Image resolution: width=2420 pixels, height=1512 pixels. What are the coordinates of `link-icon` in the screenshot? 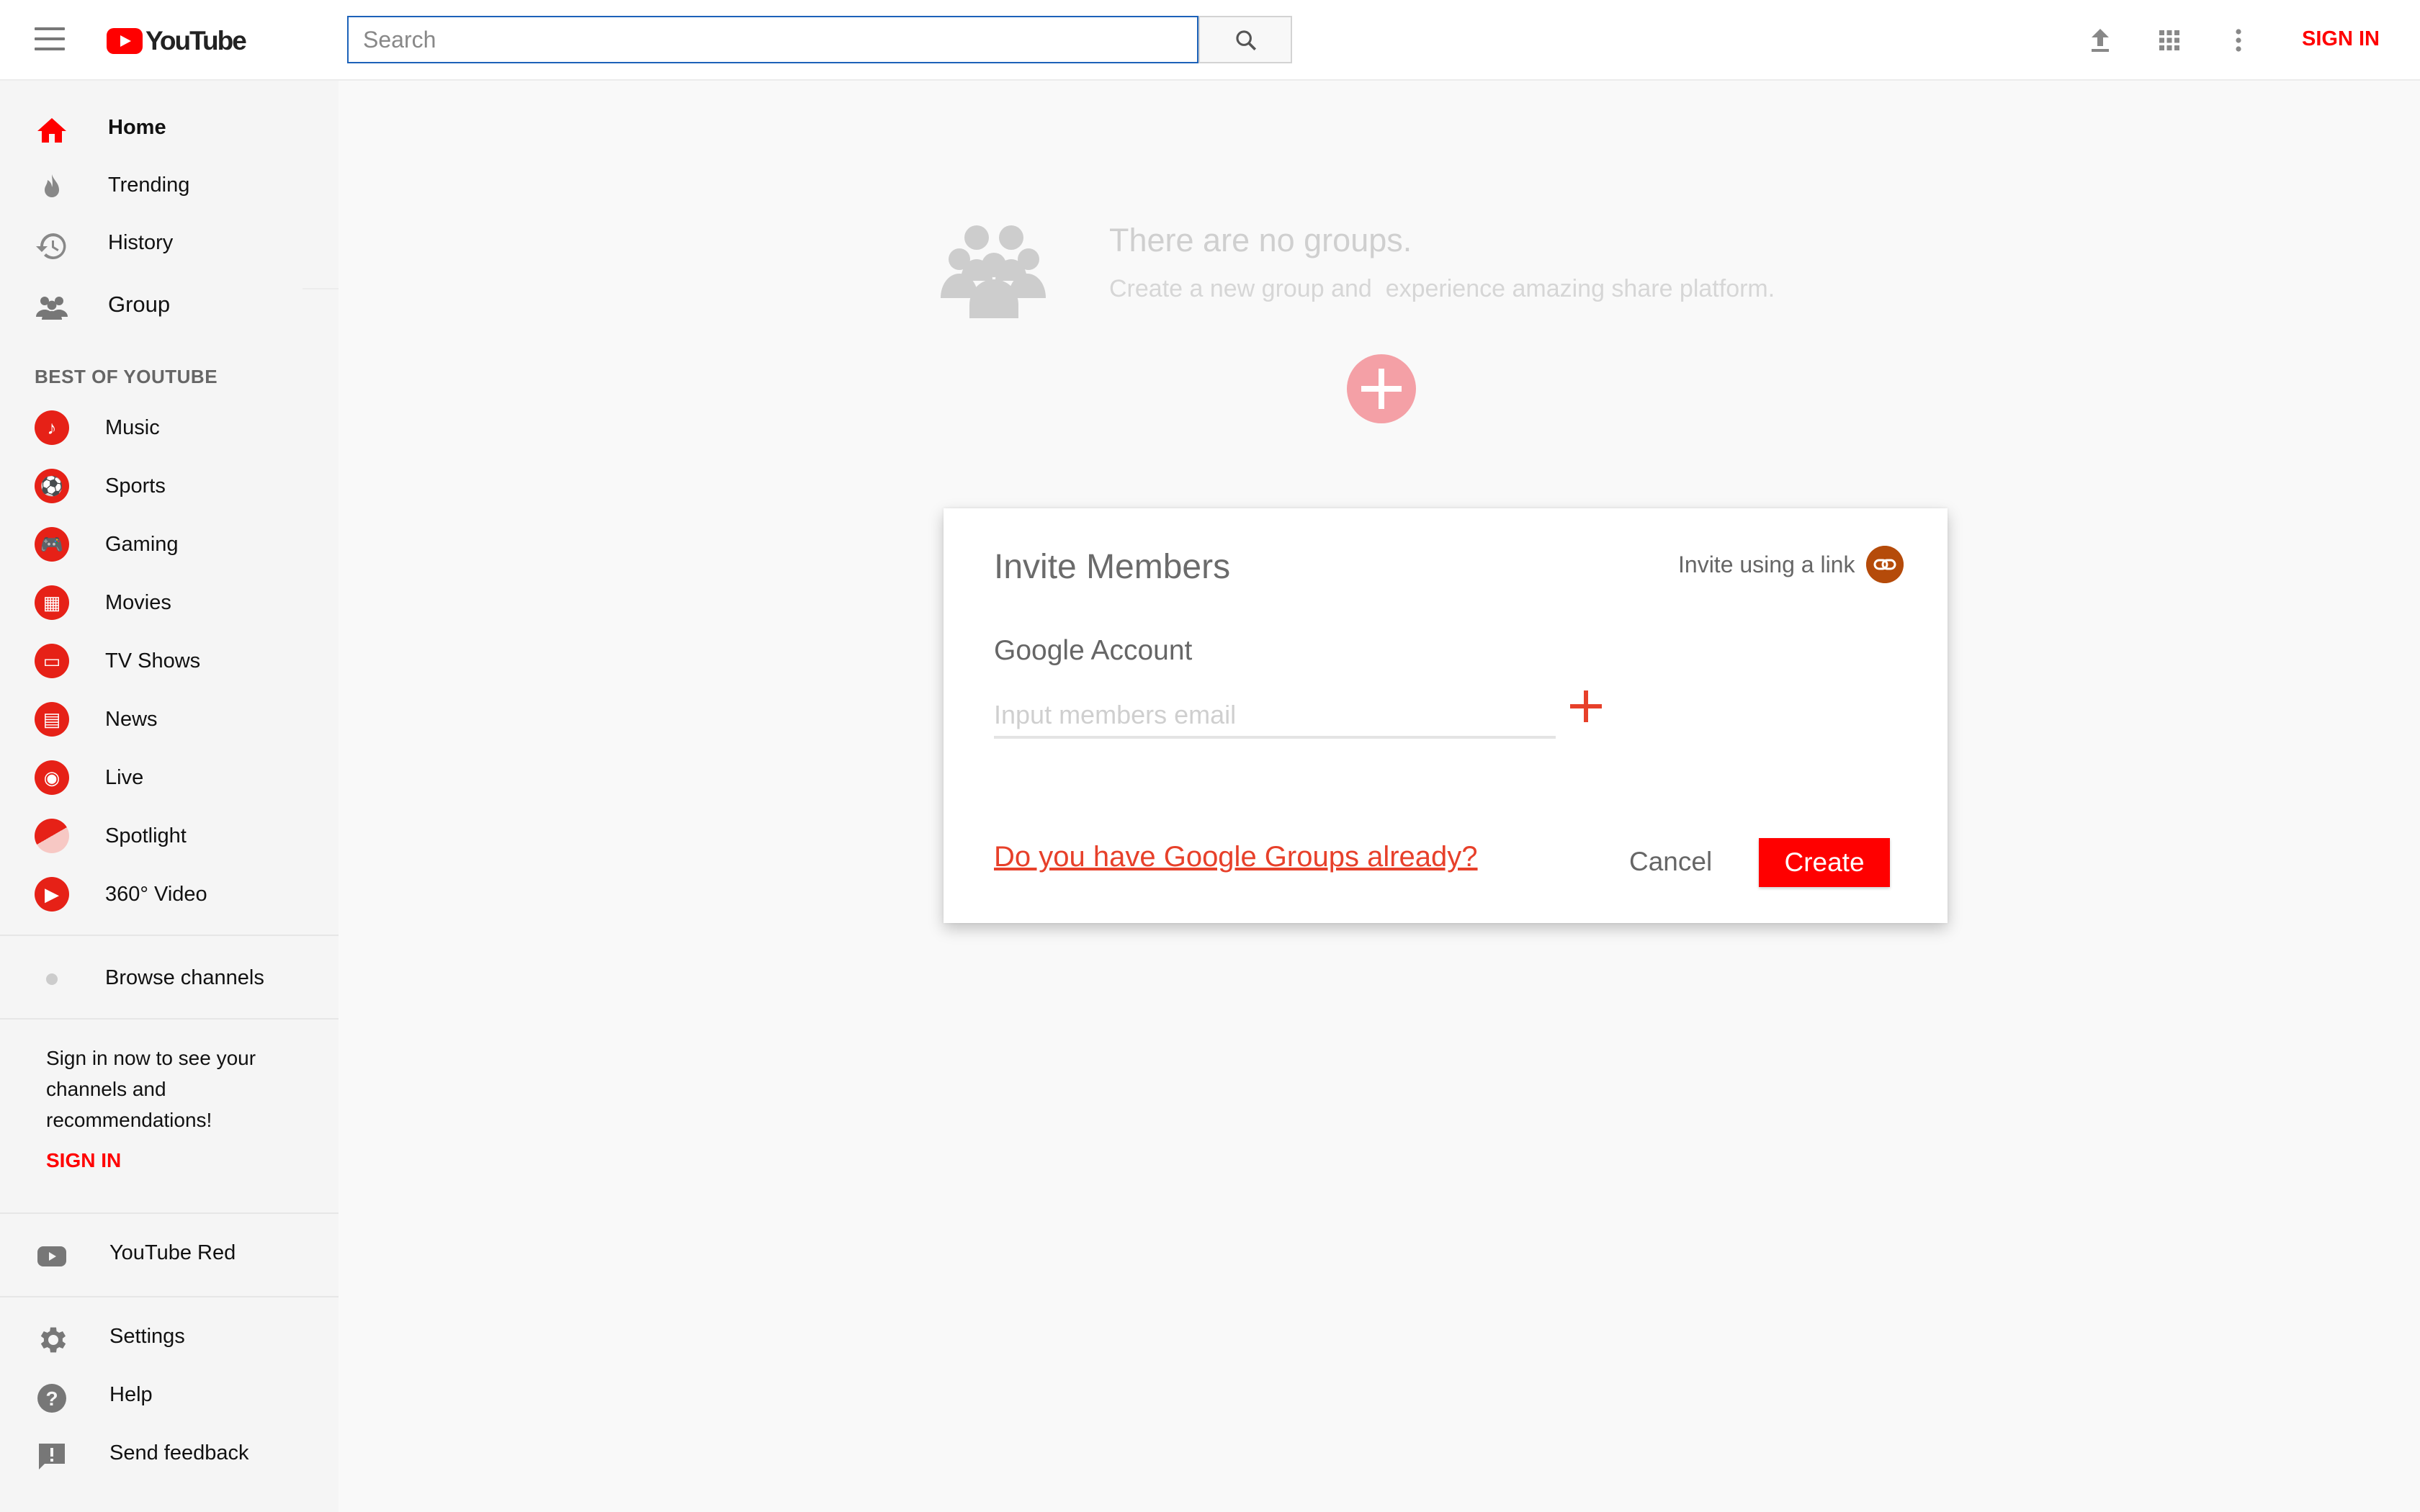 It's located at (1885, 564).